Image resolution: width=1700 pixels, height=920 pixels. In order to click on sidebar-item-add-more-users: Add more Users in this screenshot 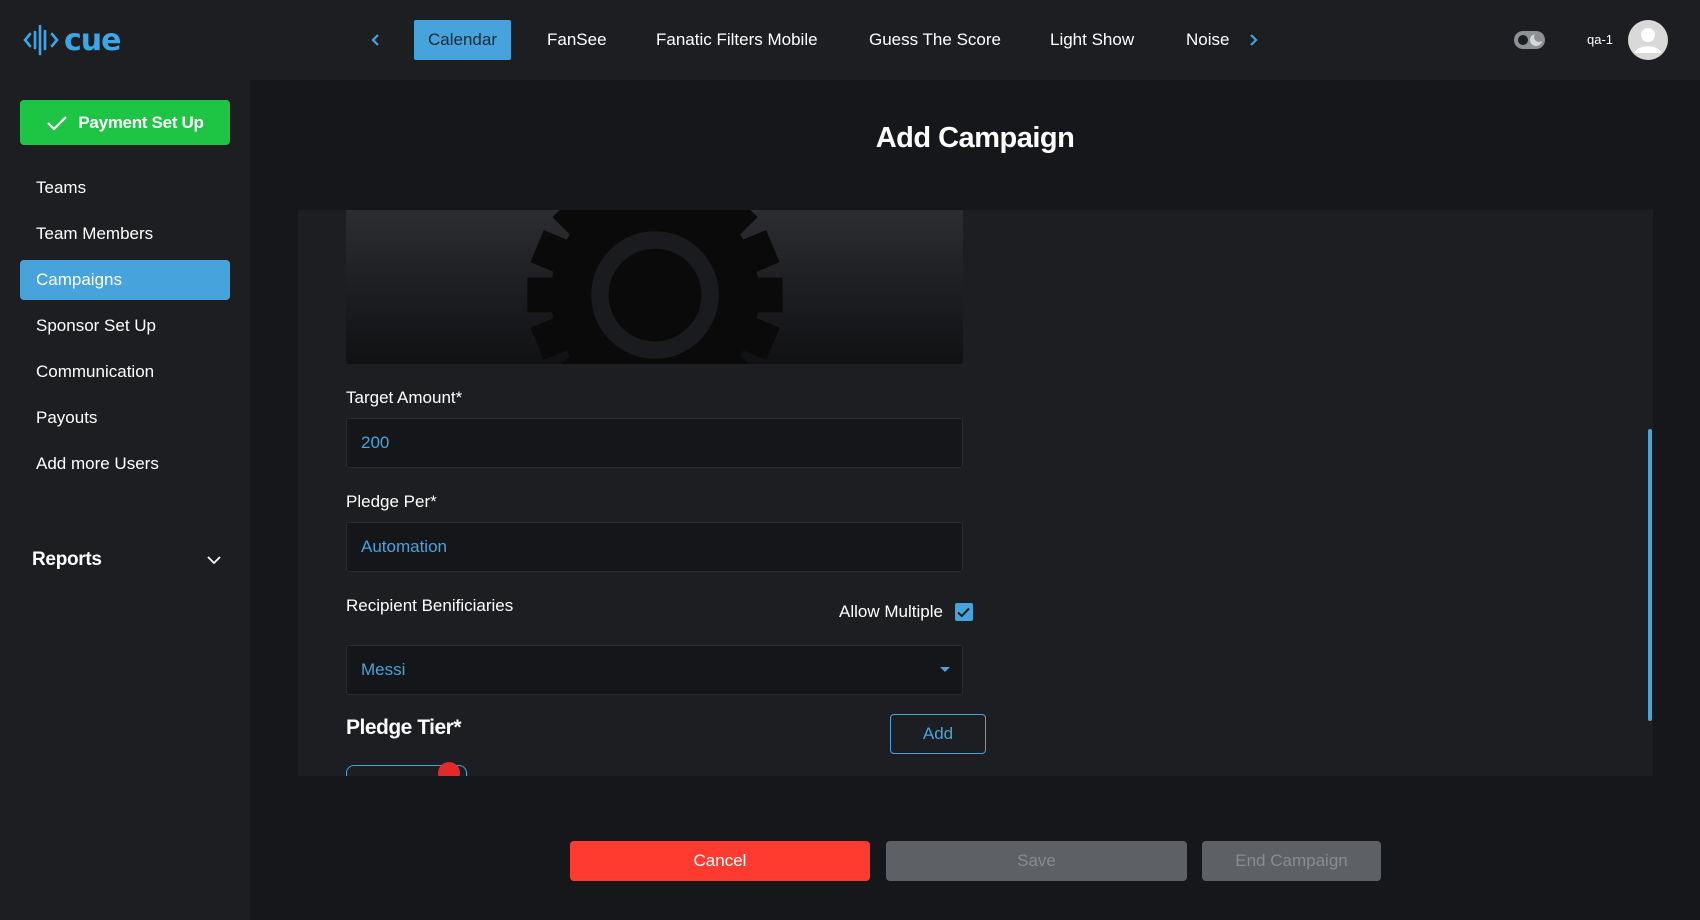, I will do `click(125, 464)`.